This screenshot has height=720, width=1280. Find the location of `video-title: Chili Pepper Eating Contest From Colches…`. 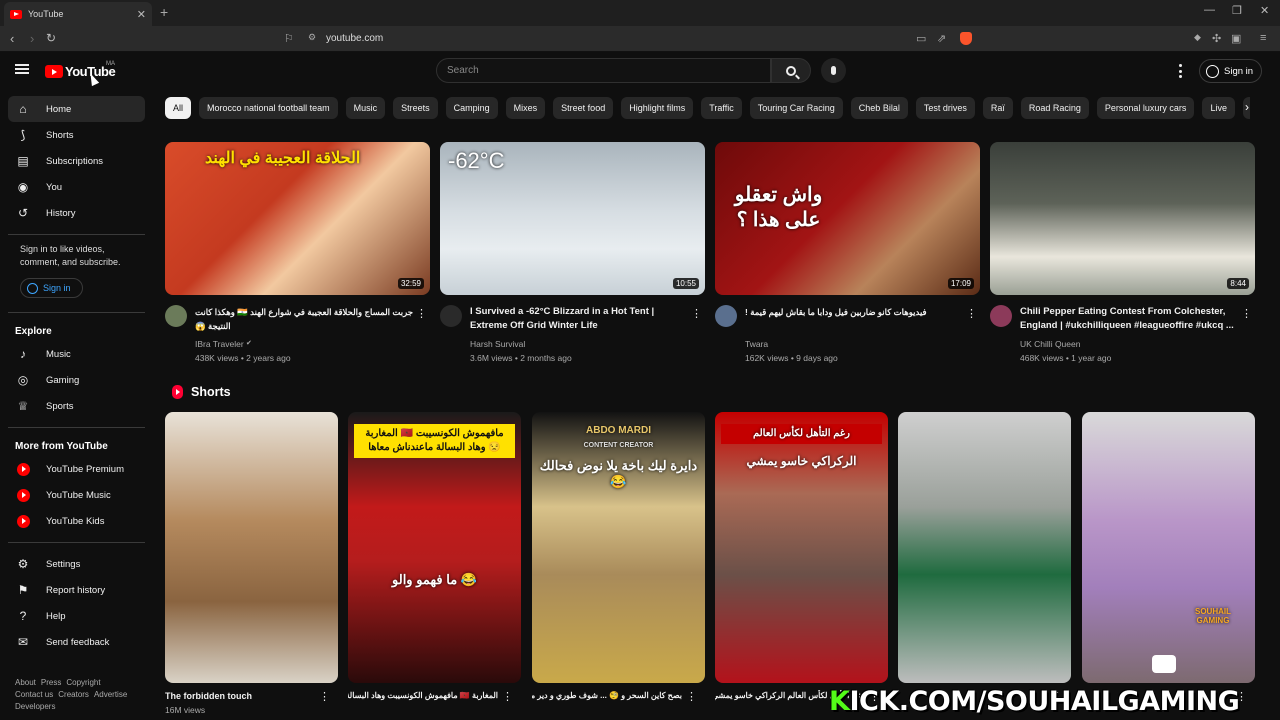

video-title: Chili Pepper Eating Contest From Colches… is located at coordinates (1130, 319).